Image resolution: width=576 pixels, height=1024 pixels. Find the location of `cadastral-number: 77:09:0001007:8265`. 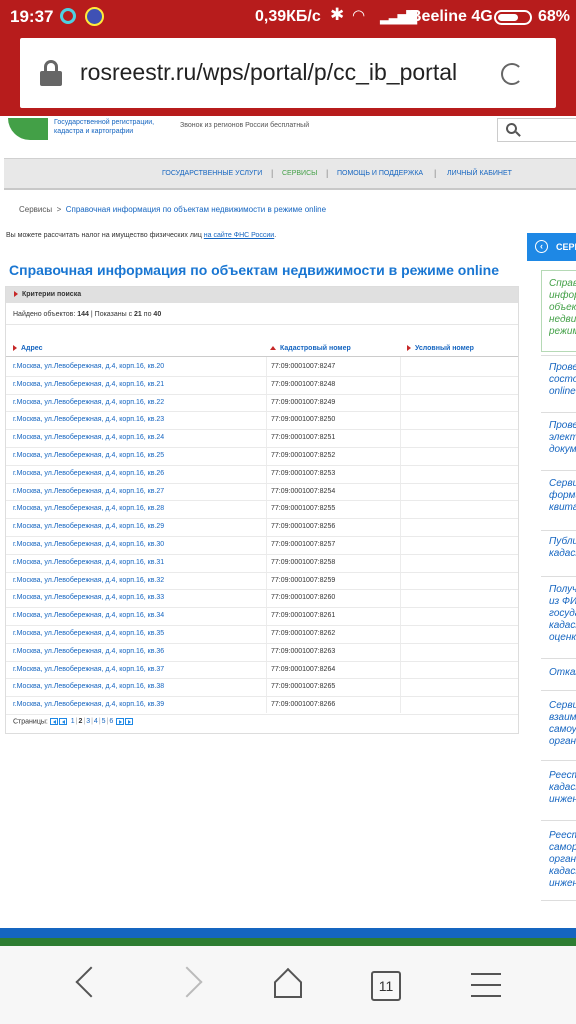

cadastral-number: 77:09:0001007:8265 is located at coordinates (303, 687).